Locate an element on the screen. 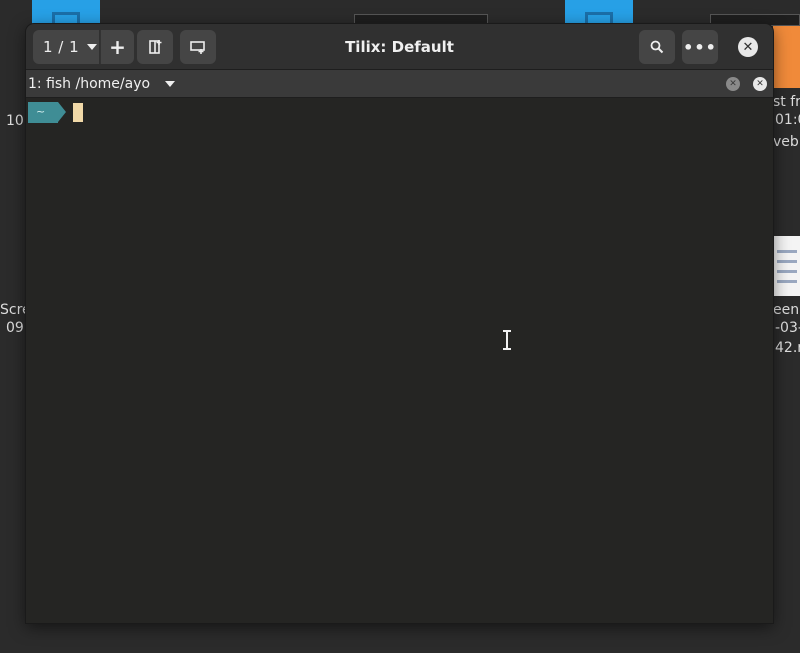  screenshot-thumbnail is located at coordinates (786, 266).